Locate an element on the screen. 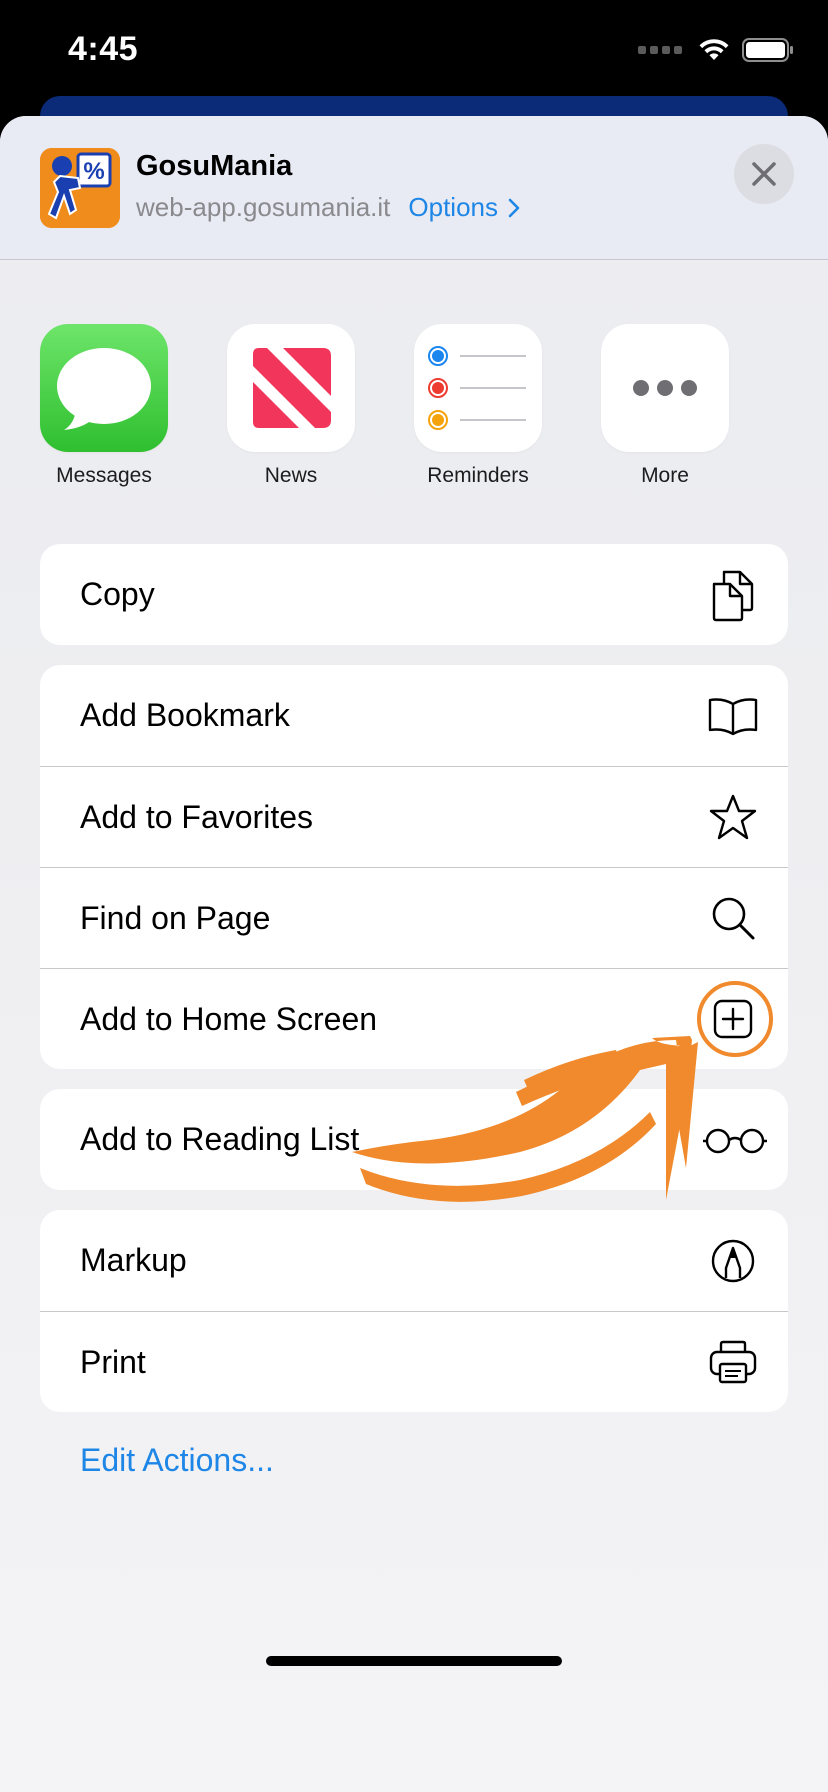 Image resolution: width=828 pixels, height=1792 pixels. cellular-signal-icon is located at coordinates (660, 50).